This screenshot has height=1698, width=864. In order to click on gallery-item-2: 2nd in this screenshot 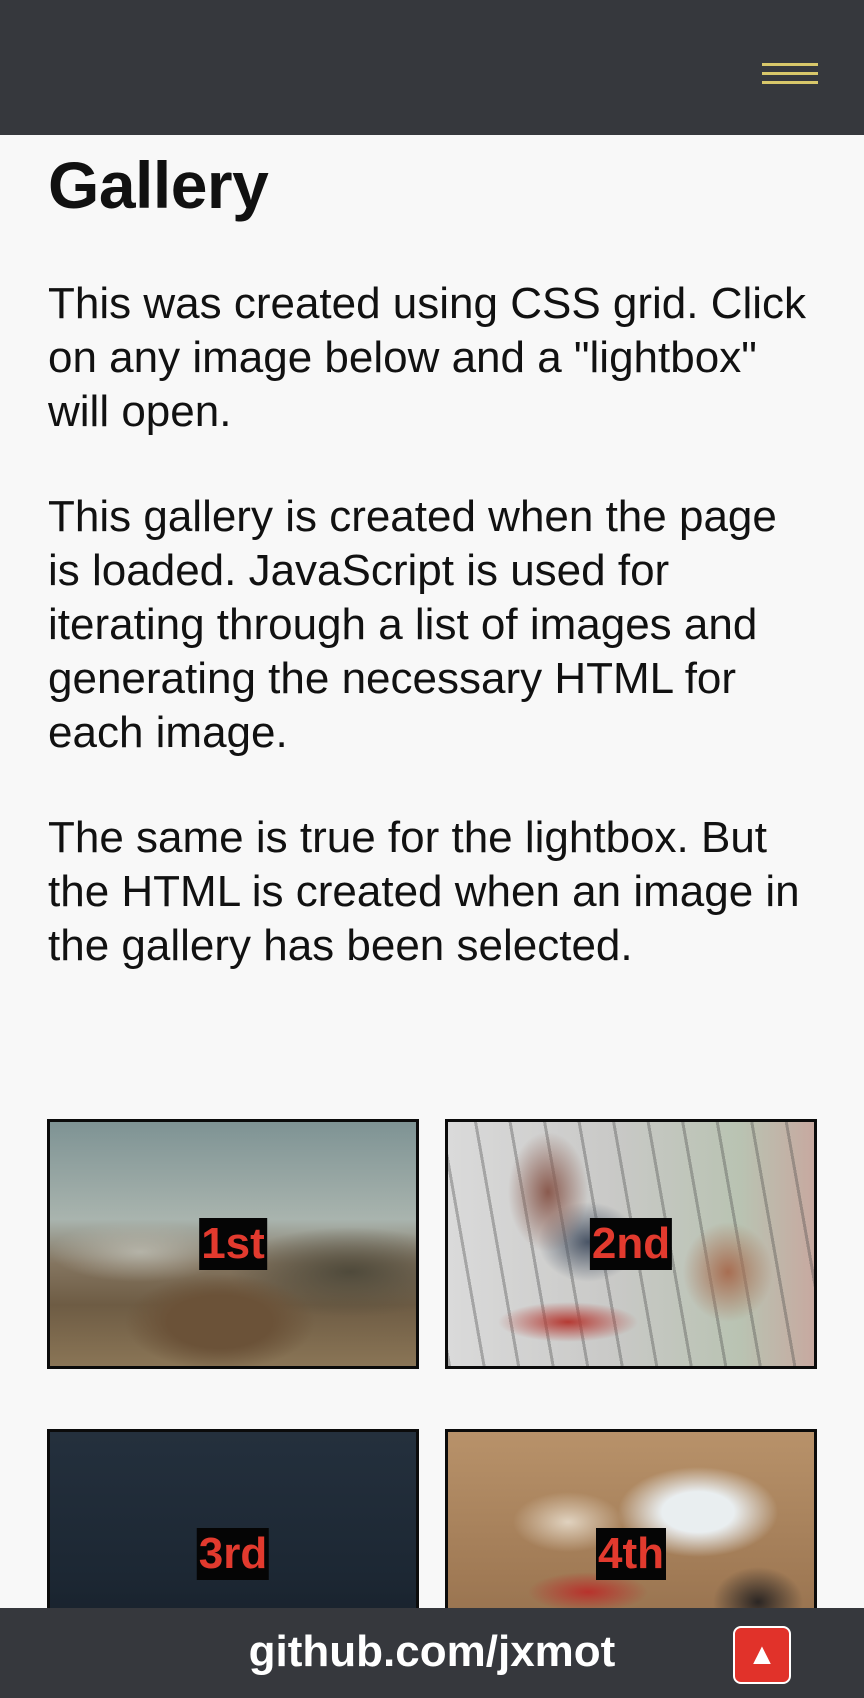, I will do `click(631, 1244)`.